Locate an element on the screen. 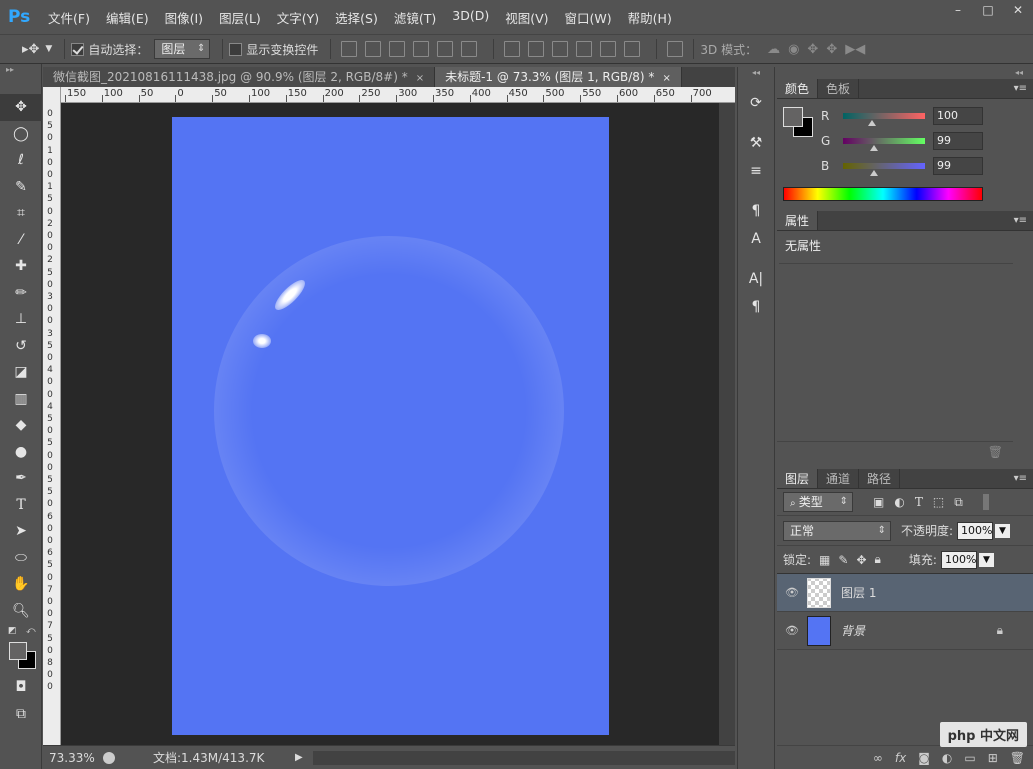 This screenshot has width=1033, height=769. lock-pixels-icon: ✎ is located at coordinates (843, 560).